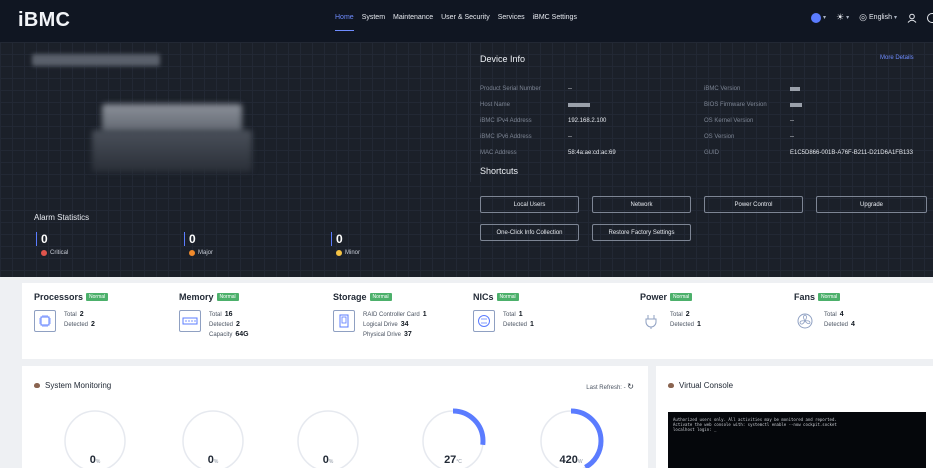  Describe the element at coordinates (228, 314) in the screenshot. I see `stat-value: 16` at that location.